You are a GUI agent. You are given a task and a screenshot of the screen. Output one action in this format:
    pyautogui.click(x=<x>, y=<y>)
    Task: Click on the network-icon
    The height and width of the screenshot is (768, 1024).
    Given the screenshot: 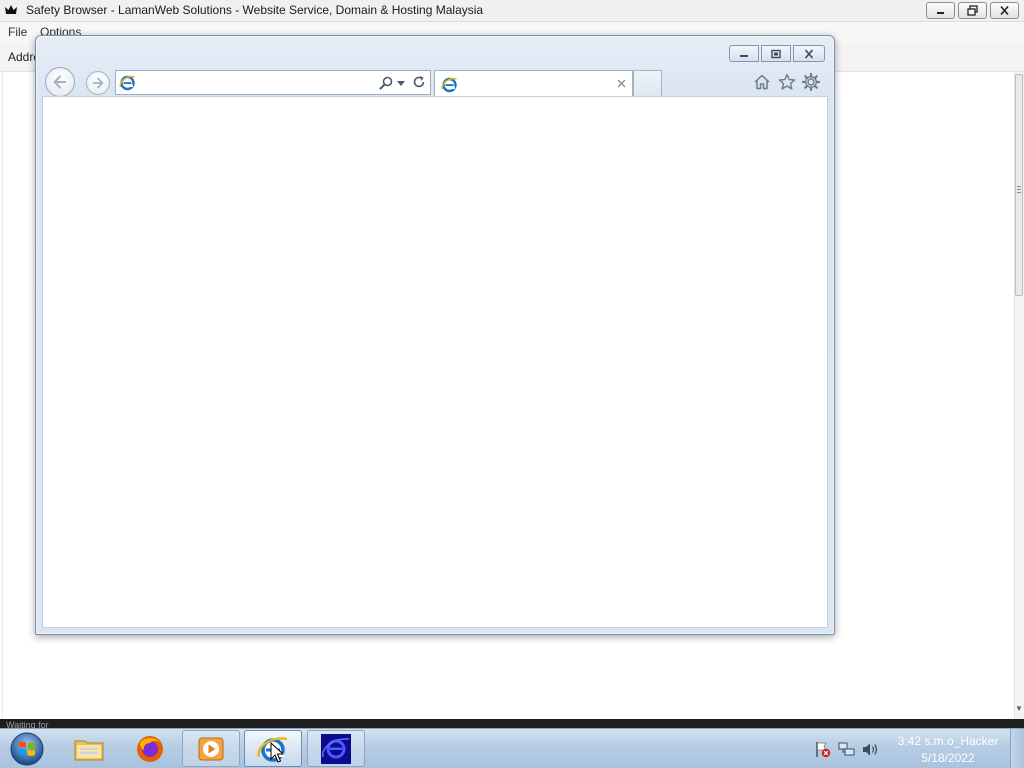 What is the action you would take?
    pyautogui.click(x=846, y=749)
    